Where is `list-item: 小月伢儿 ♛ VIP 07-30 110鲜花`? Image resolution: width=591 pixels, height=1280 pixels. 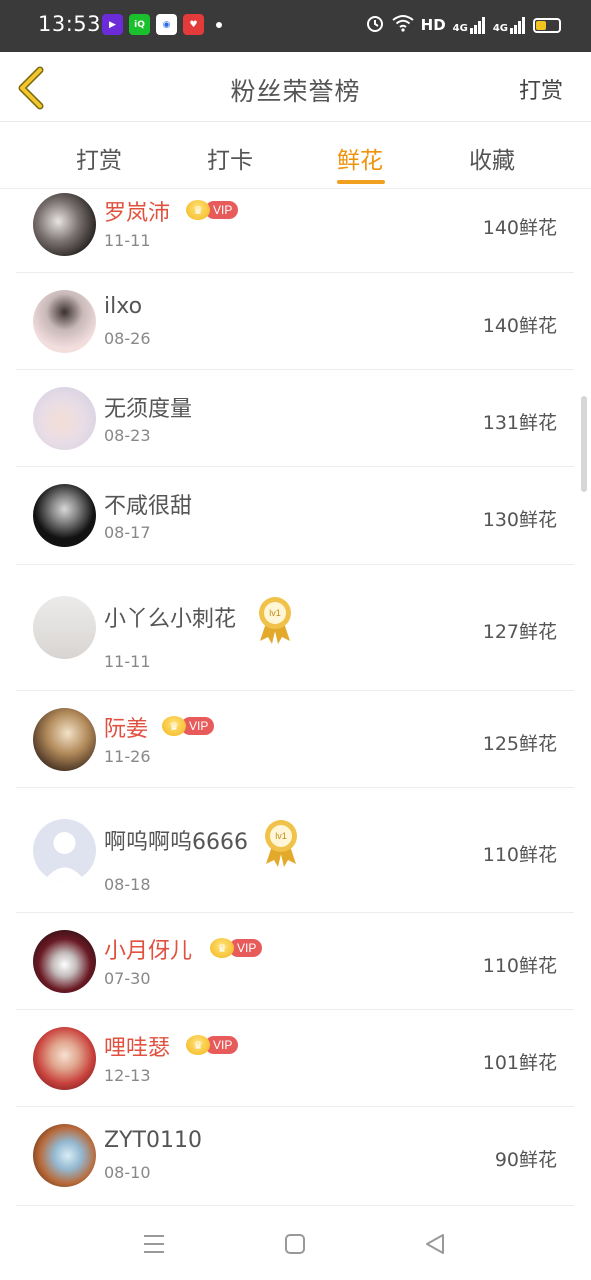
list-item: 小月伢儿 ♛ VIP 07-30 110鲜花 is located at coordinates (295, 961).